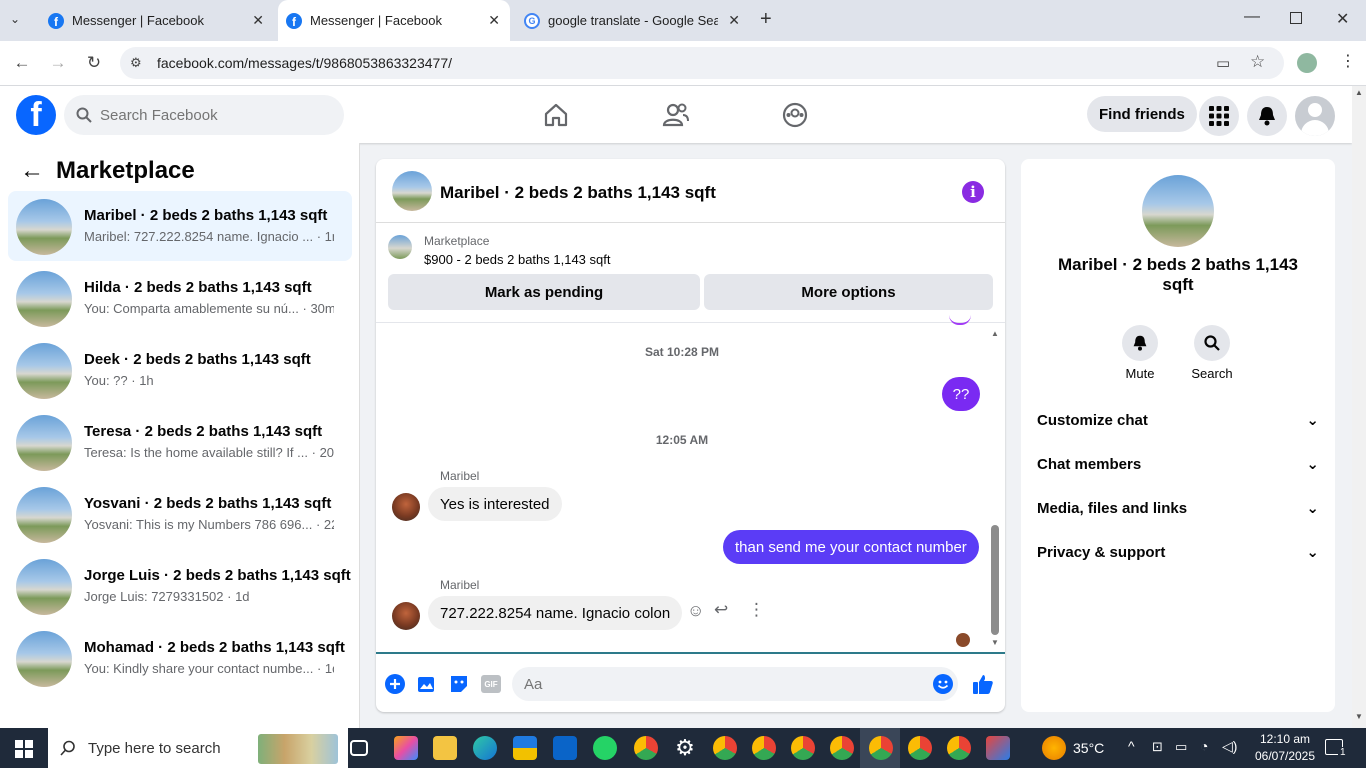  What do you see at coordinates (1223, 63) in the screenshot?
I see `install-app-icon: ▭` at bounding box center [1223, 63].